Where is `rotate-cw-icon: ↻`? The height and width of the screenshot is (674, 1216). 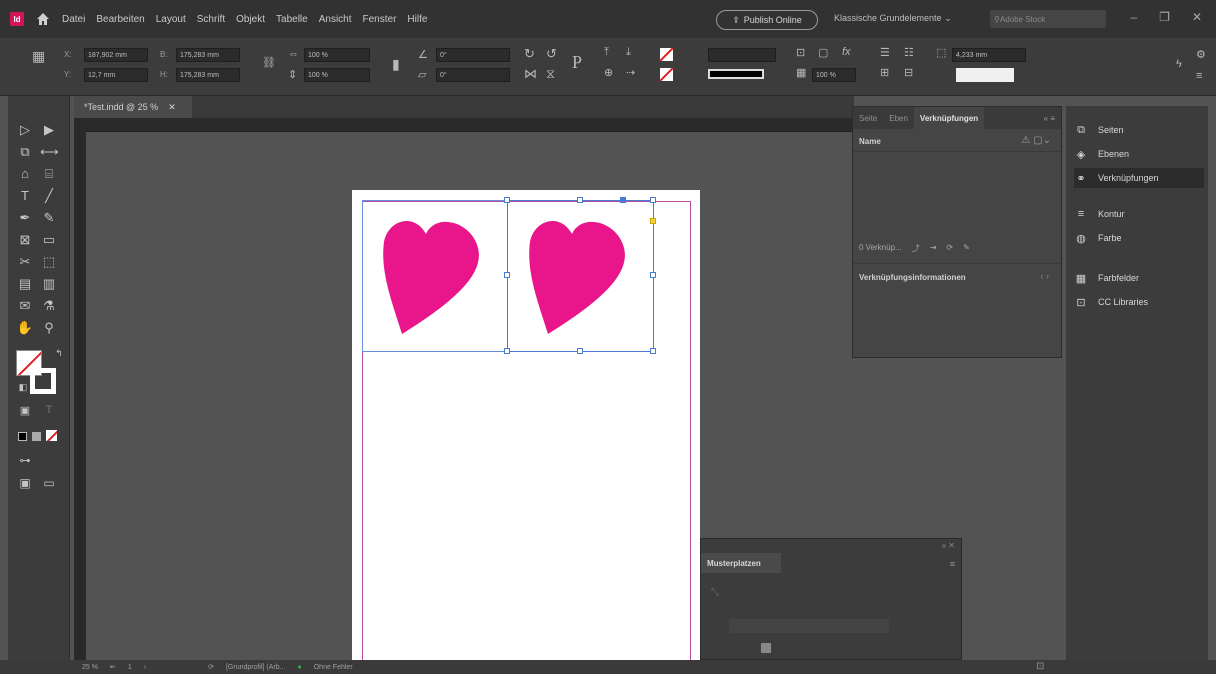
rotate-cw-icon: ↻ is located at coordinates (529, 54).